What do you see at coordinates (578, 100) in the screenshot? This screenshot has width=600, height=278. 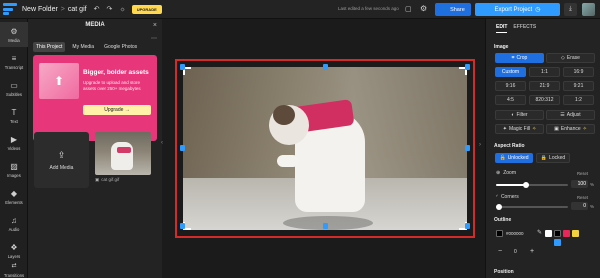 I see `ratio-1-2-button: 1:2` at bounding box center [578, 100].